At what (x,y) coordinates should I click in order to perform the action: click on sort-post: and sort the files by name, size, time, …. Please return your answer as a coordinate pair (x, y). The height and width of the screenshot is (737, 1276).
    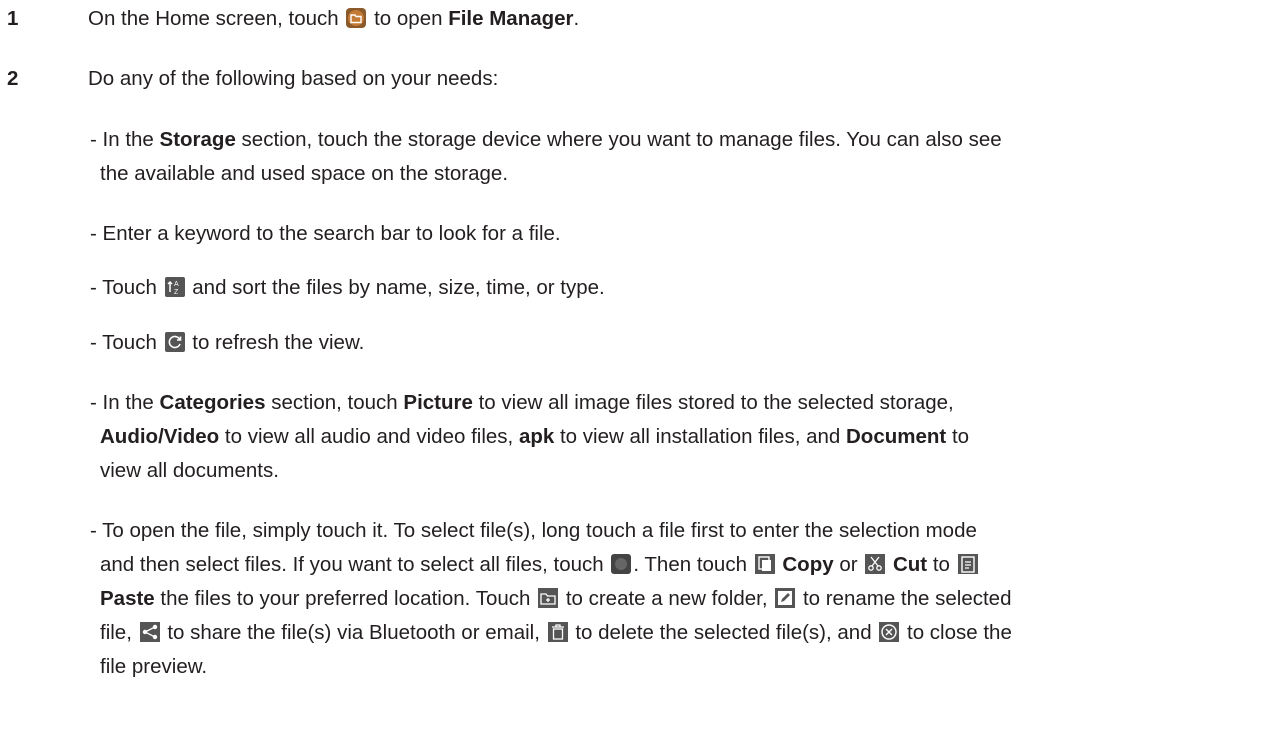
    Looking at the image, I should click on (398, 287).